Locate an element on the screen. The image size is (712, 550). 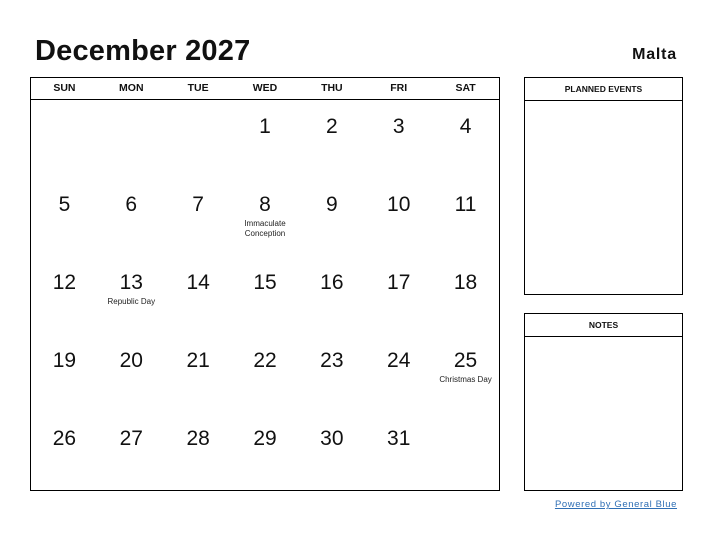
day-number: 2 is located at coordinates (332, 126).